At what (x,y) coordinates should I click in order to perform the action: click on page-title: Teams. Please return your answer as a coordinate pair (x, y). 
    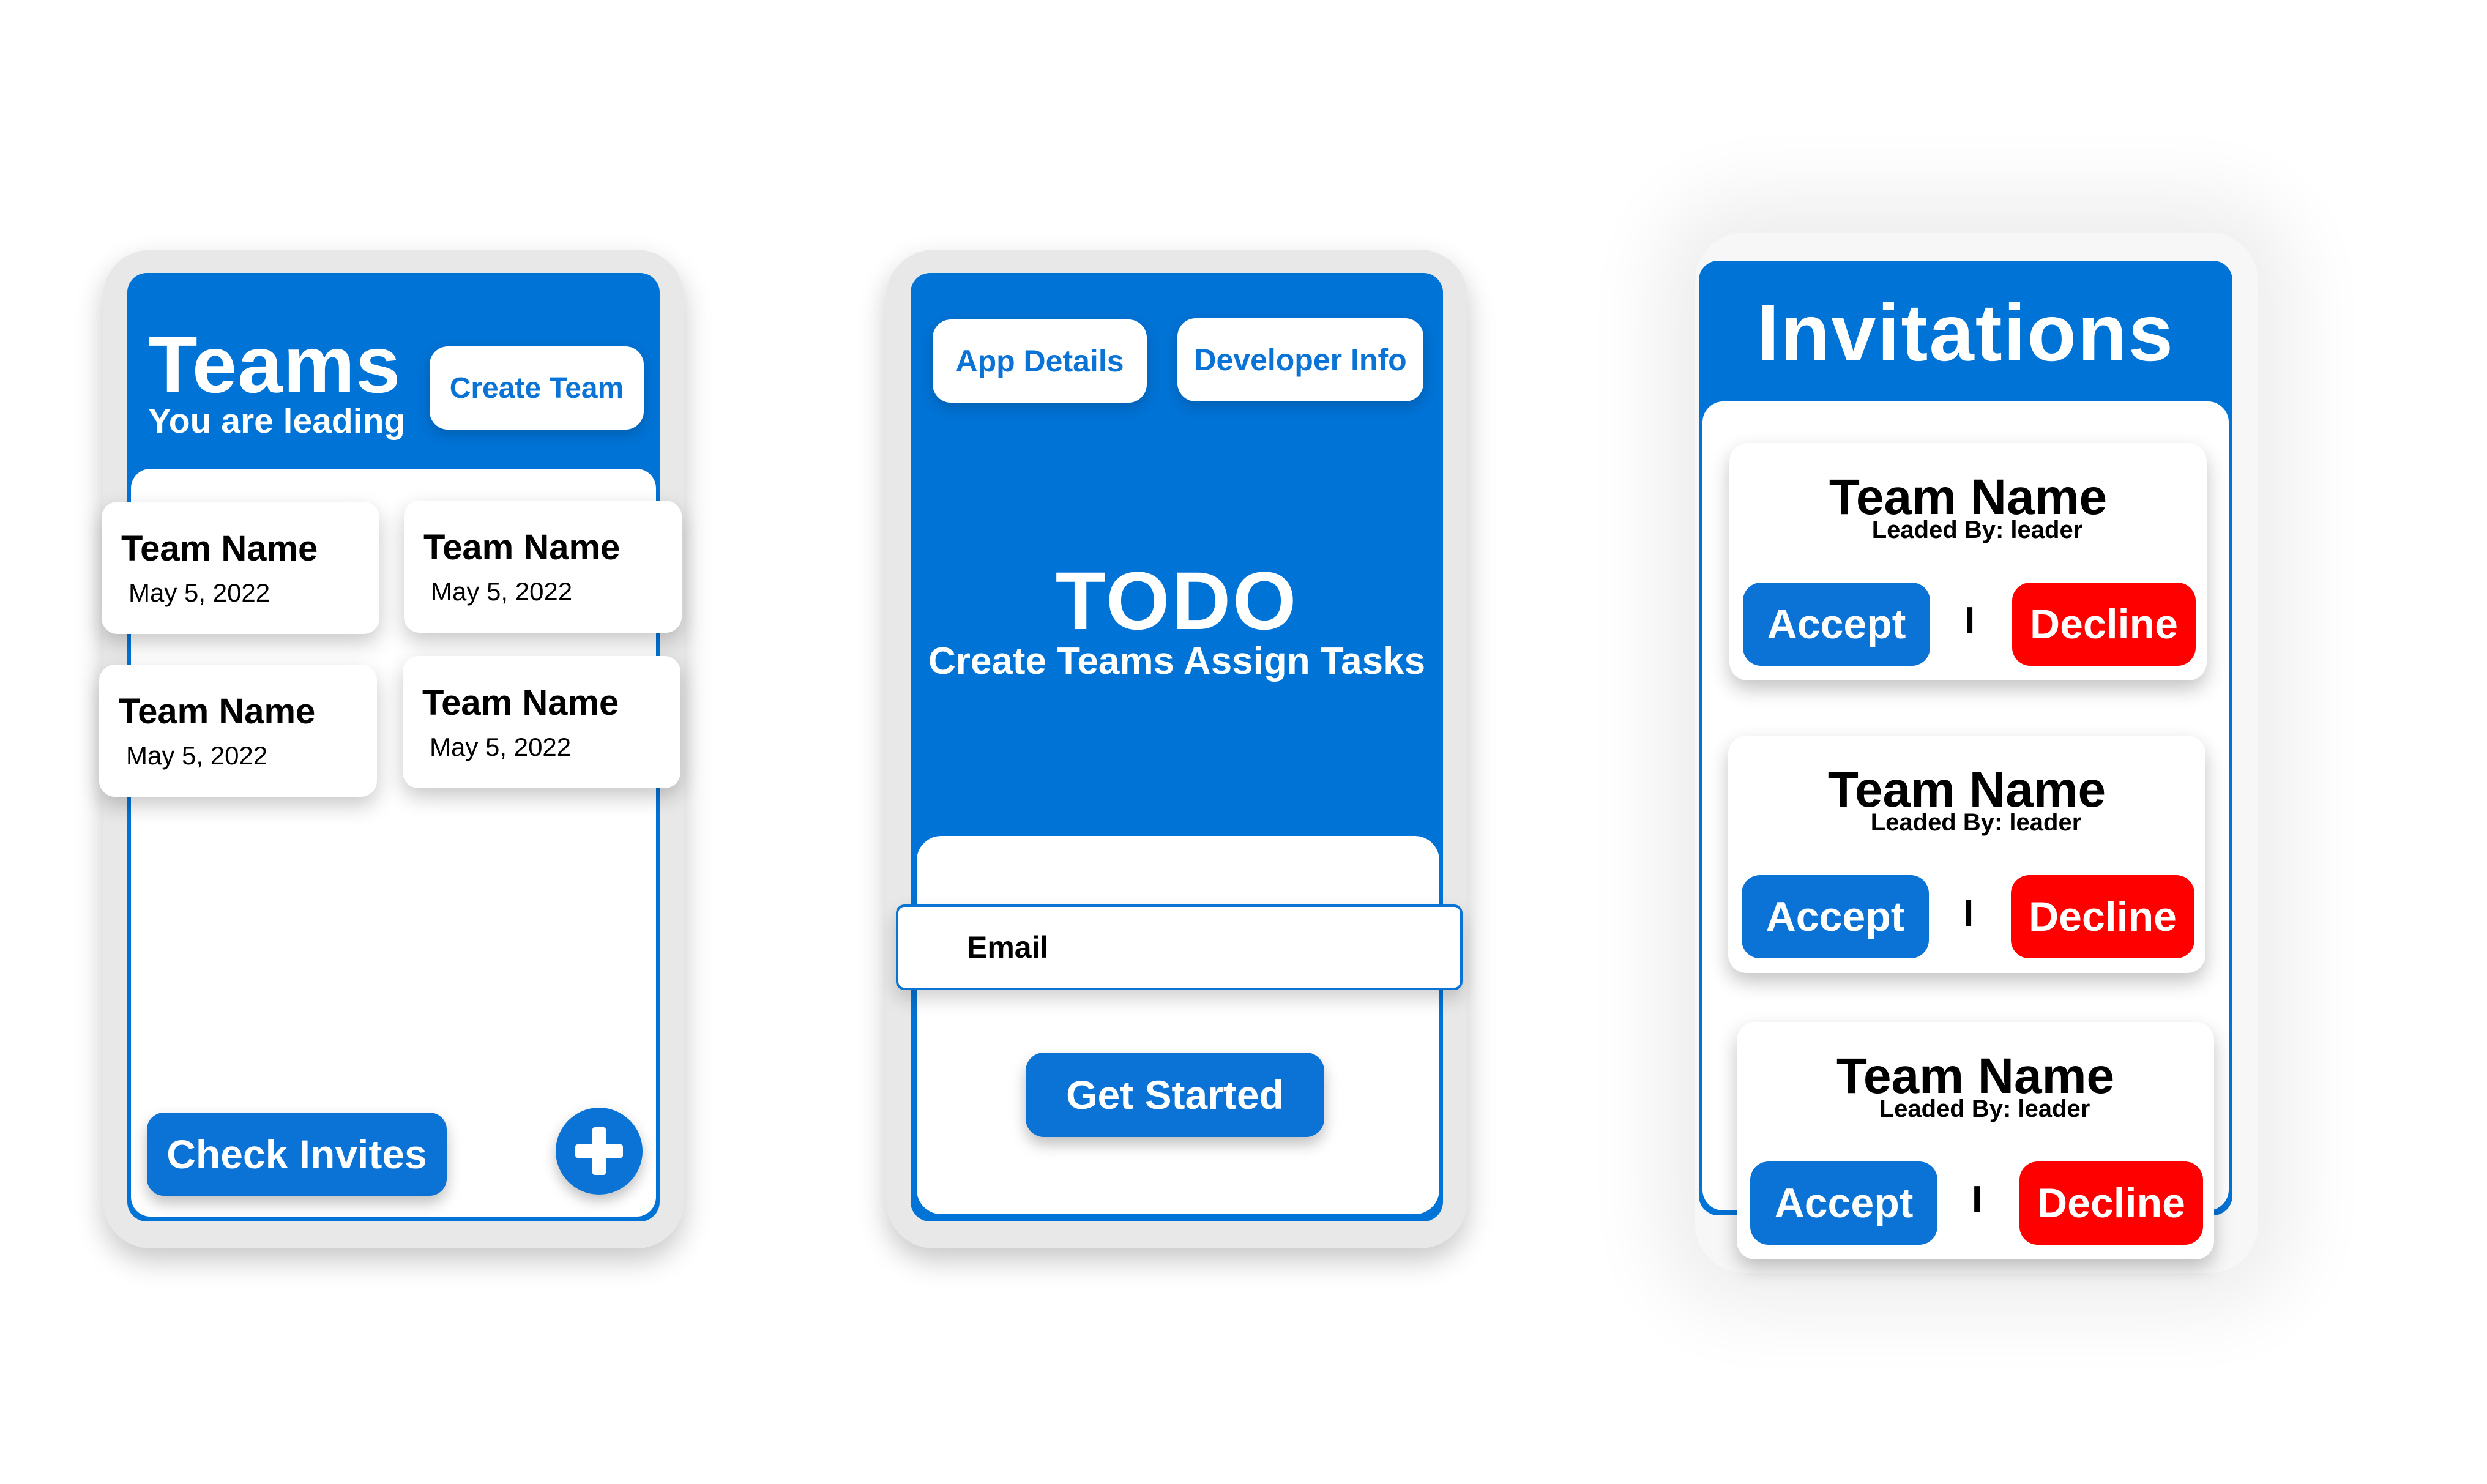
    Looking at the image, I should click on (274, 364).